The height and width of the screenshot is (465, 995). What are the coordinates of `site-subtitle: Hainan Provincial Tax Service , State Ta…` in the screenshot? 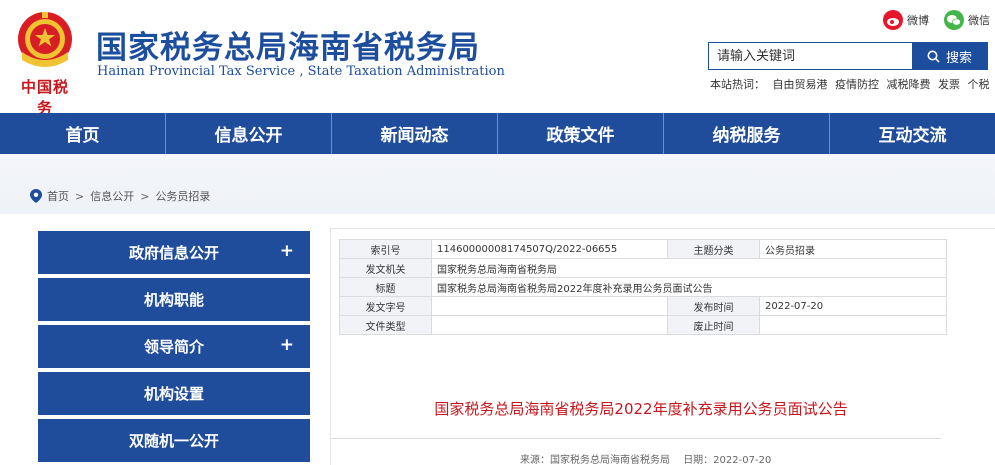 It's located at (301, 71).